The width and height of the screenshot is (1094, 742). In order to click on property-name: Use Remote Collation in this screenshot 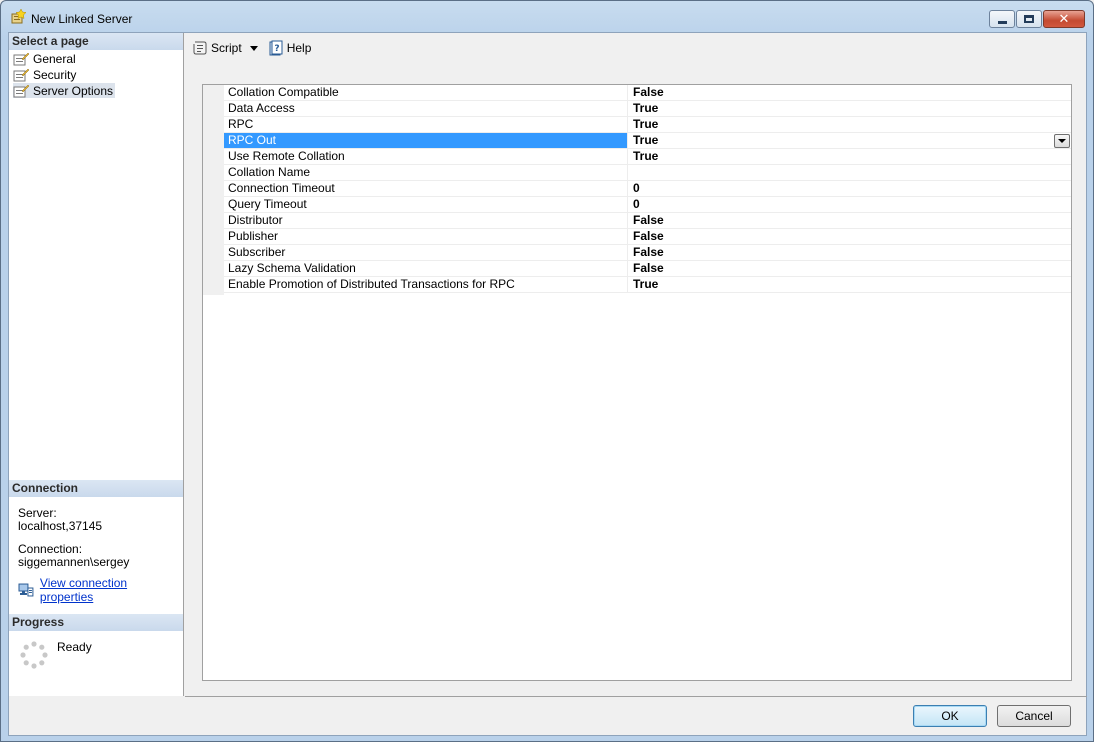, I will do `click(426, 156)`.